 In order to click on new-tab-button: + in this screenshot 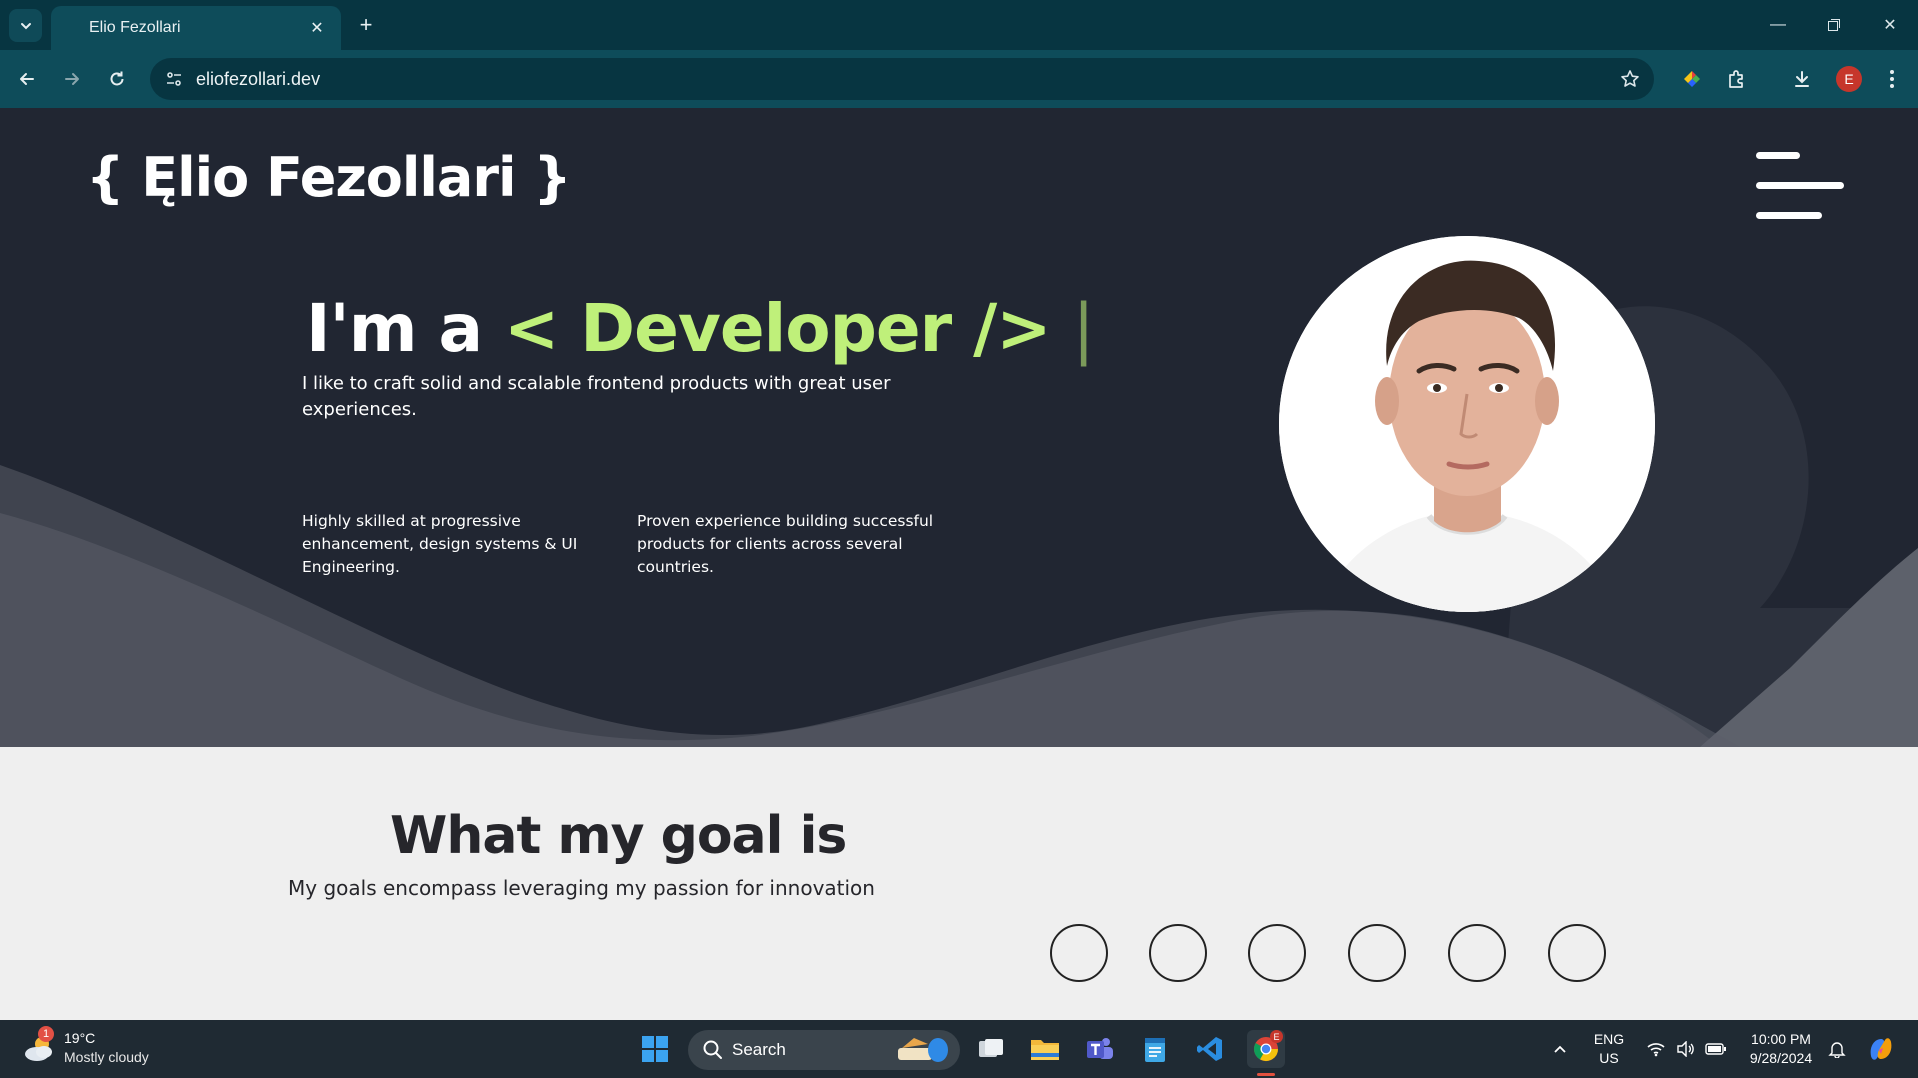, I will do `click(366, 25)`.